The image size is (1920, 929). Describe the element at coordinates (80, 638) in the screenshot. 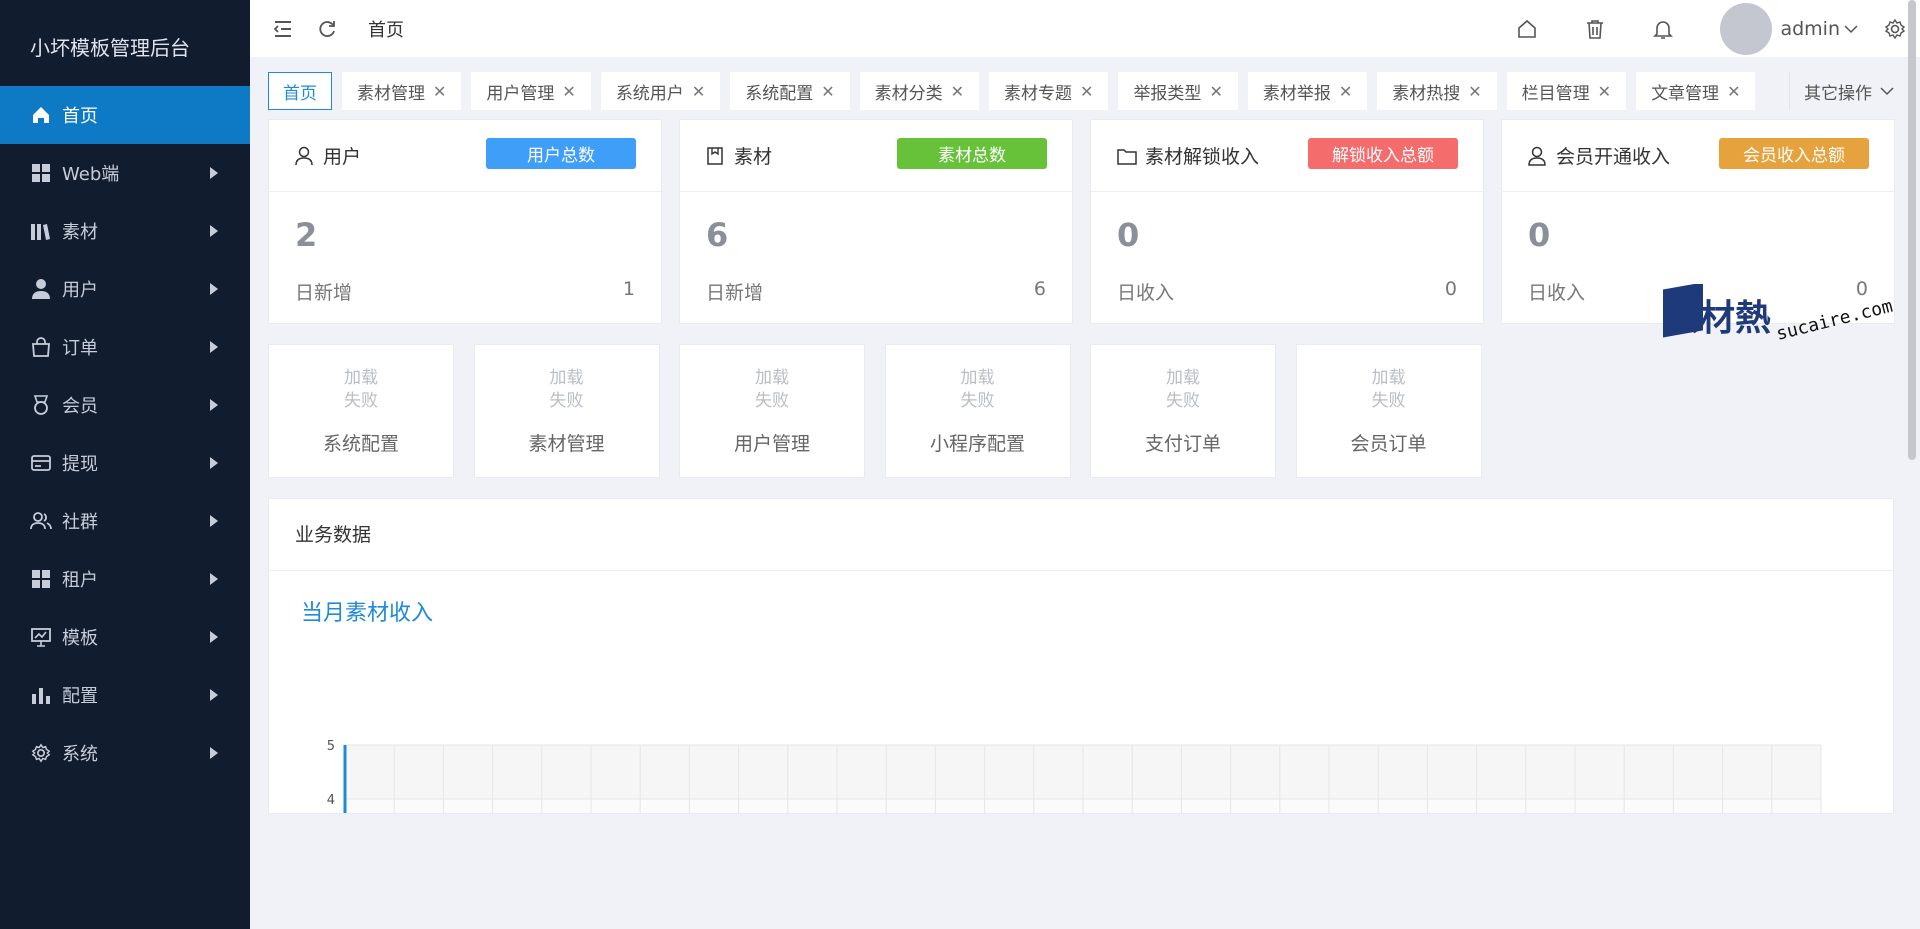

I see `sidebar-item-label: 模板` at that location.